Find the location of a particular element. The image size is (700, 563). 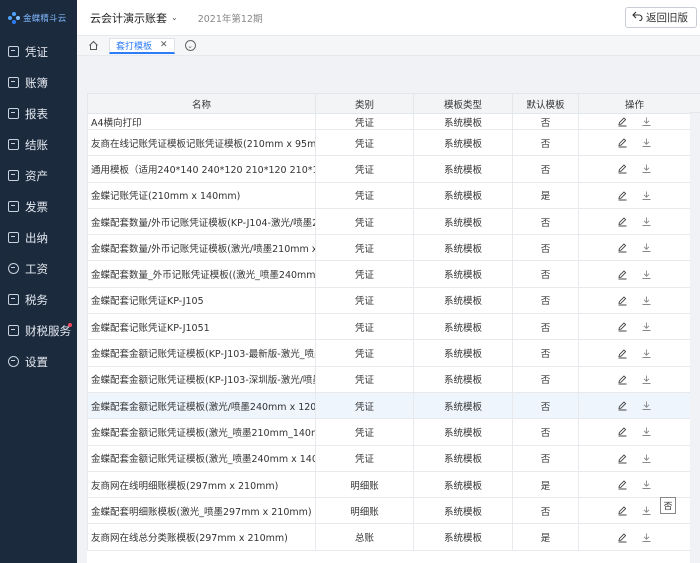

sidebar-item-label: 资产 is located at coordinates (36, 175).